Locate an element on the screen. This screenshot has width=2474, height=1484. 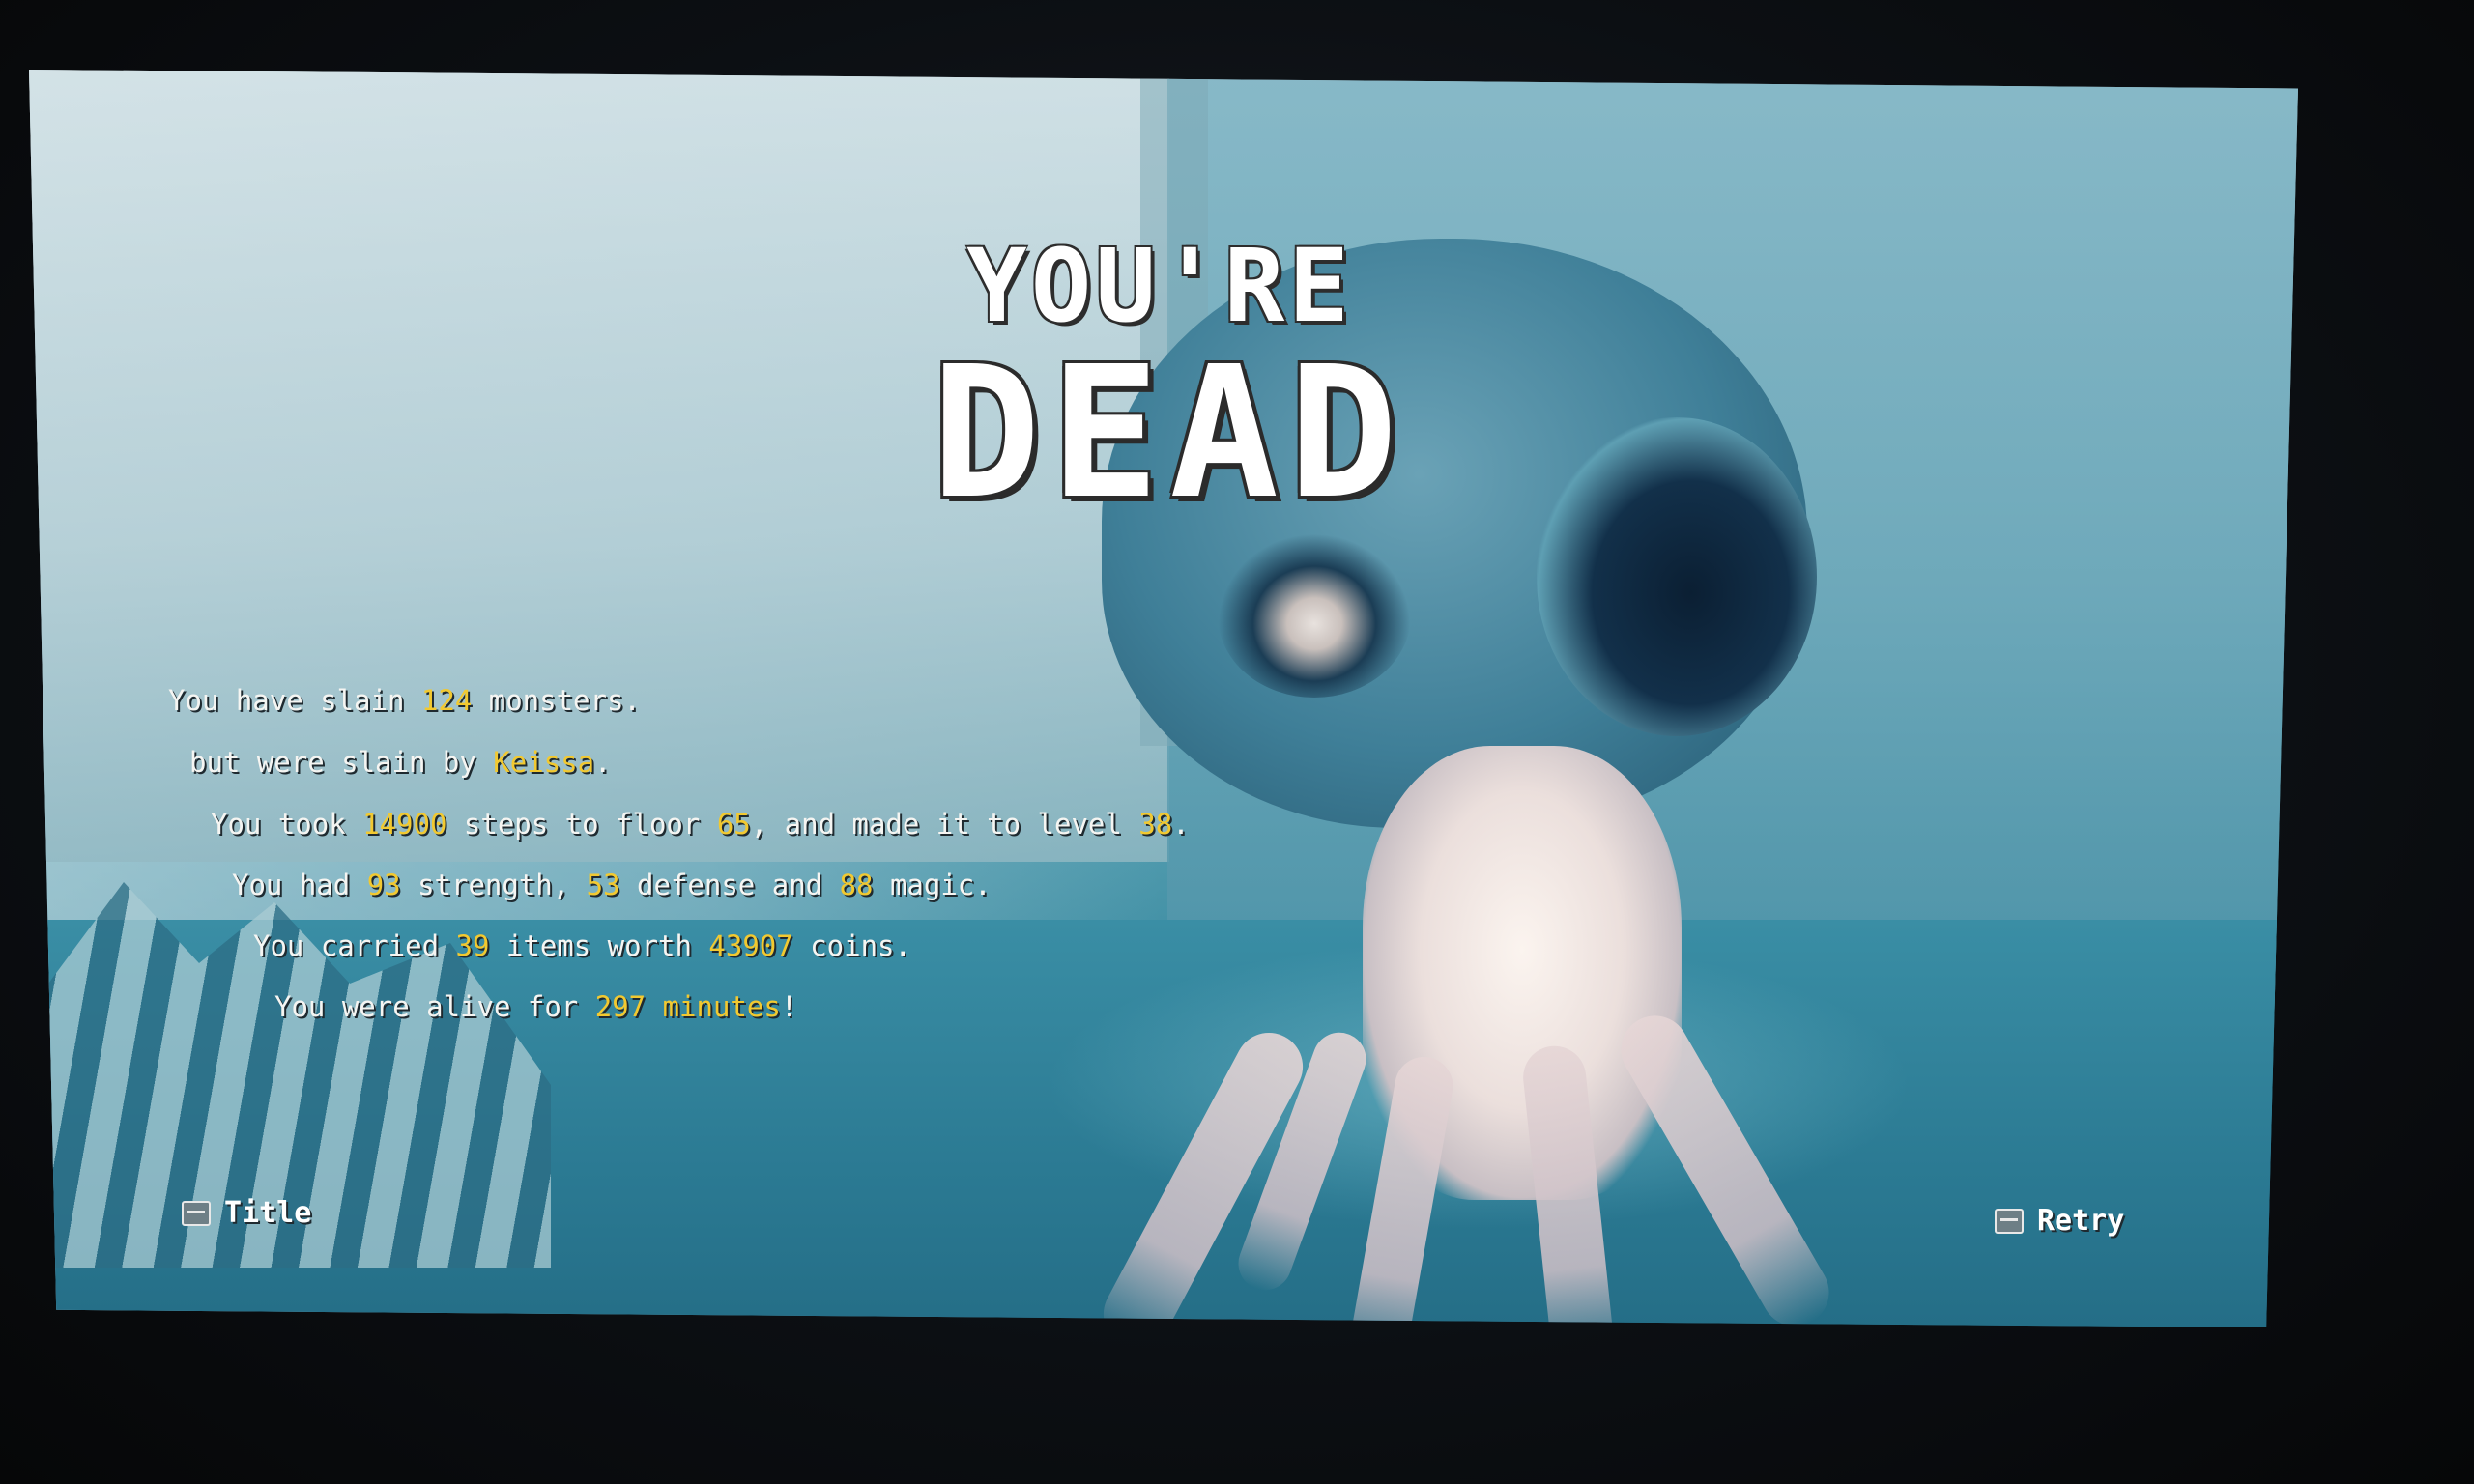
creature-eye-right is located at coordinates (1677, 577).